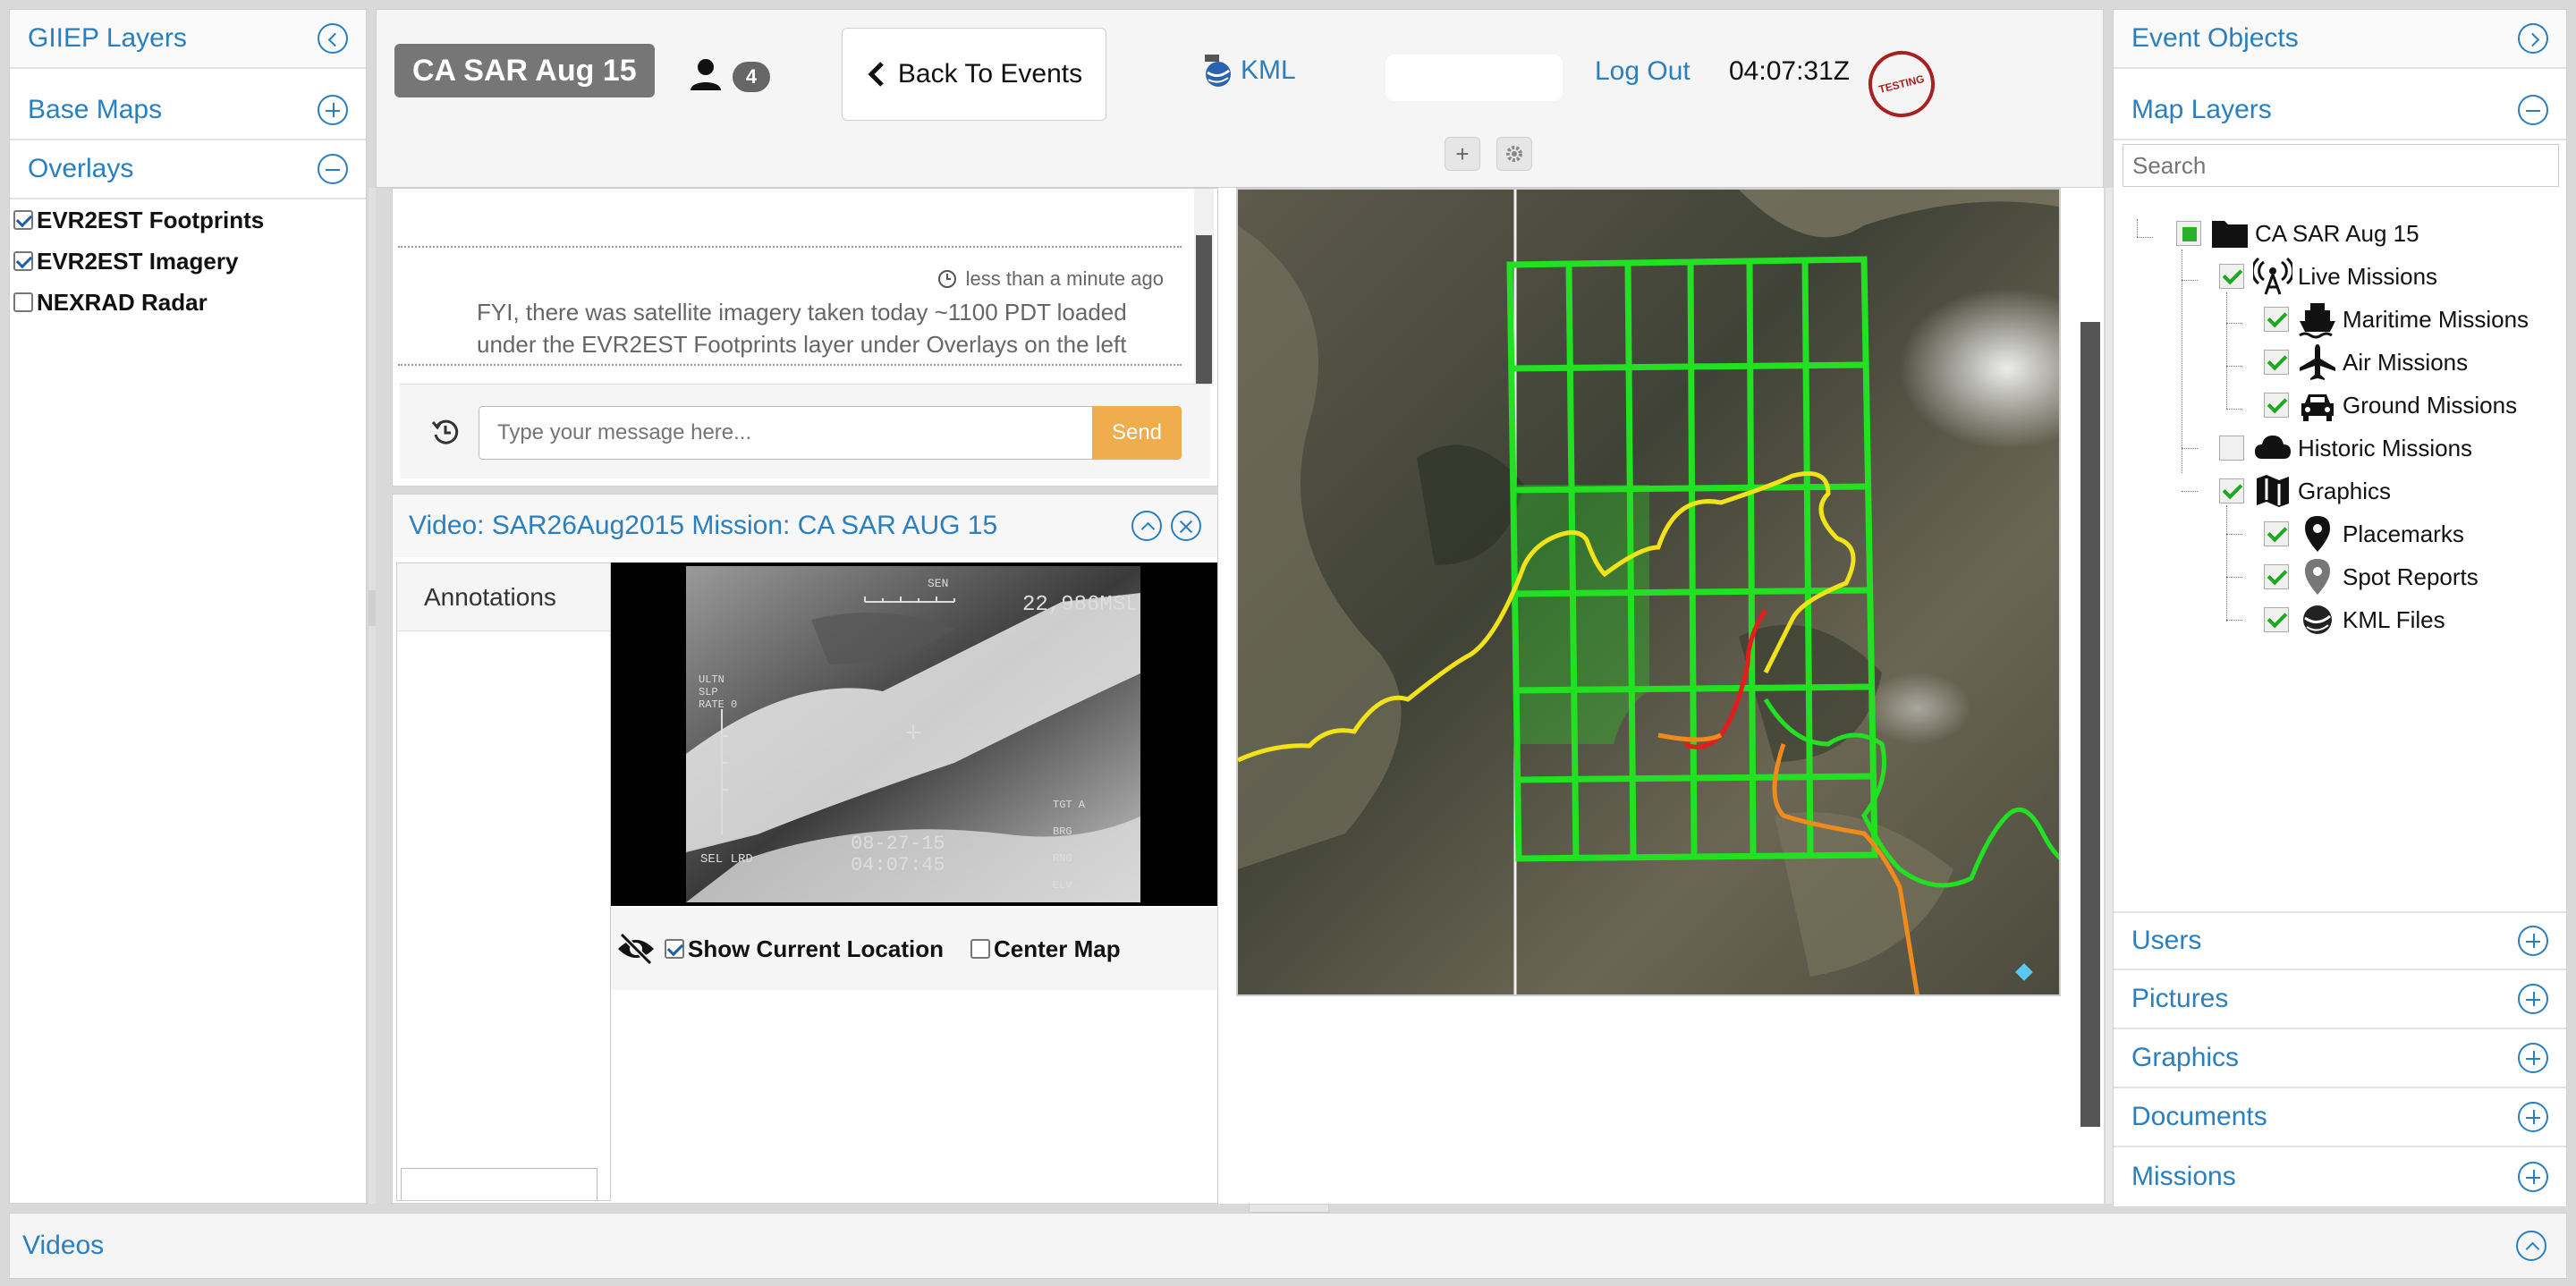  Describe the element at coordinates (1514, 154) in the screenshot. I see `settings-button` at that location.